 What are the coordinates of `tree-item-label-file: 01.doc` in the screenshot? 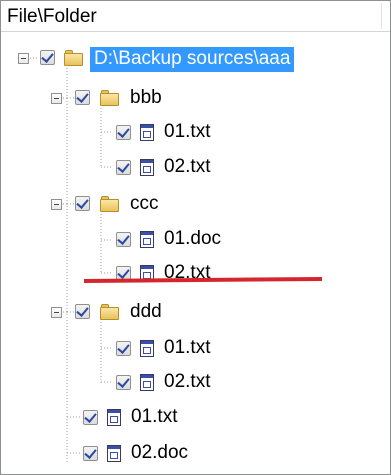 It's located at (192, 239).